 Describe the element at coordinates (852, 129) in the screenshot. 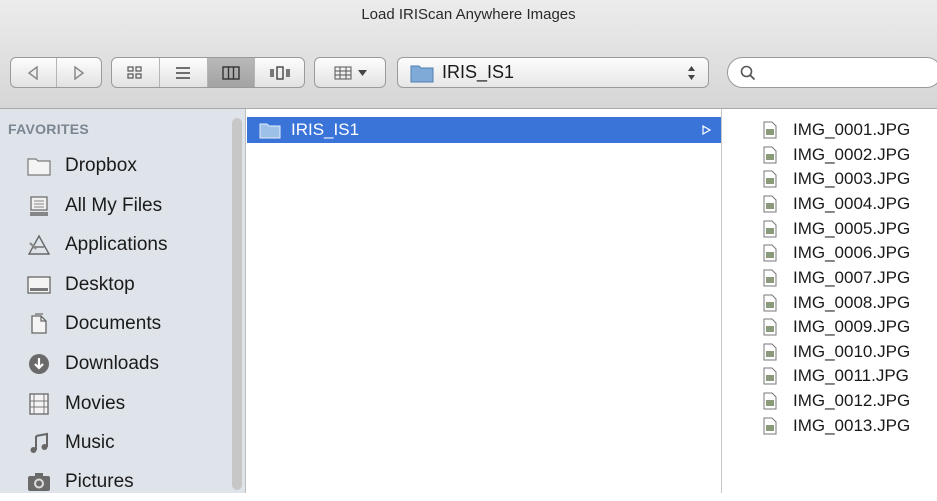

I see `file-name: IMG_0001.JPG` at that location.